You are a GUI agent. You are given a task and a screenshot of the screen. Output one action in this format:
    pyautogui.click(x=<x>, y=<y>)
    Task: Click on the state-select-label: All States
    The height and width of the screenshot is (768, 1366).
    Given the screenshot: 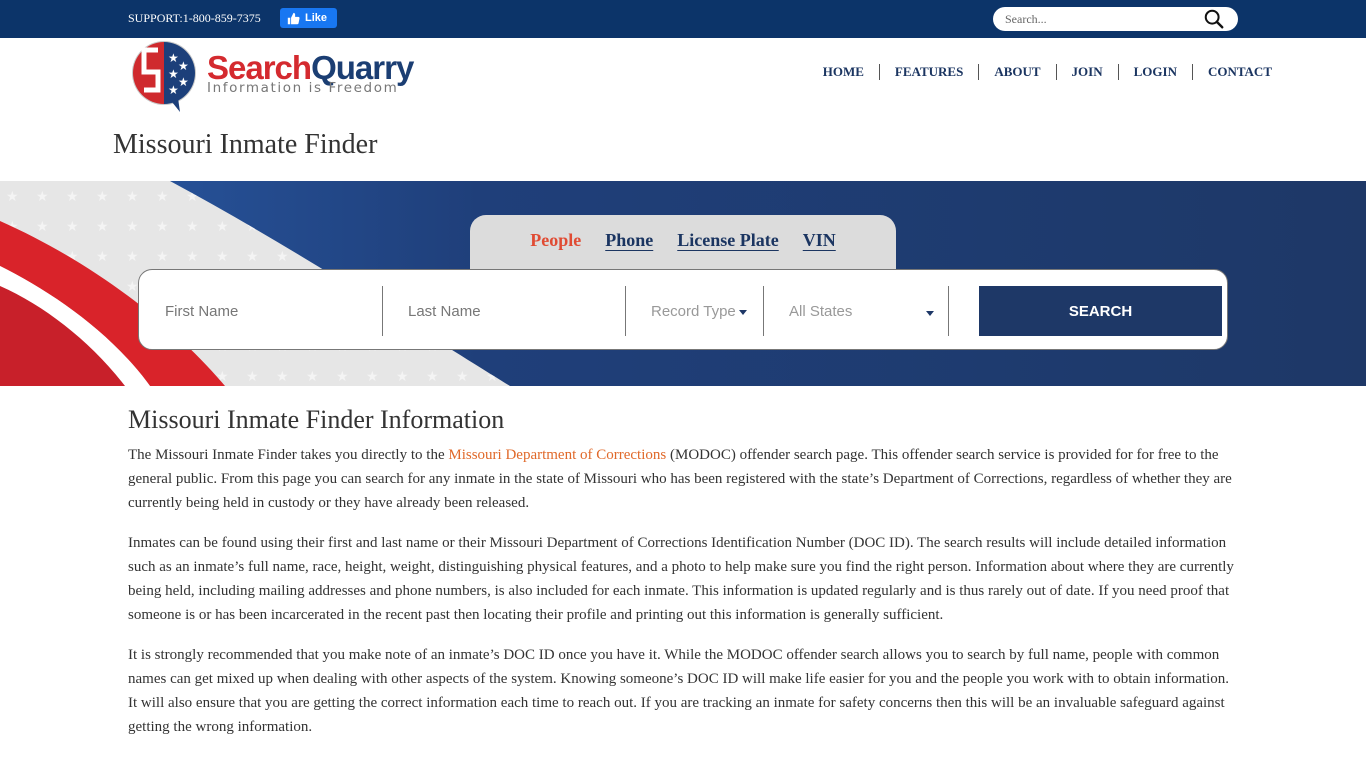 What is the action you would take?
    pyautogui.click(x=821, y=311)
    